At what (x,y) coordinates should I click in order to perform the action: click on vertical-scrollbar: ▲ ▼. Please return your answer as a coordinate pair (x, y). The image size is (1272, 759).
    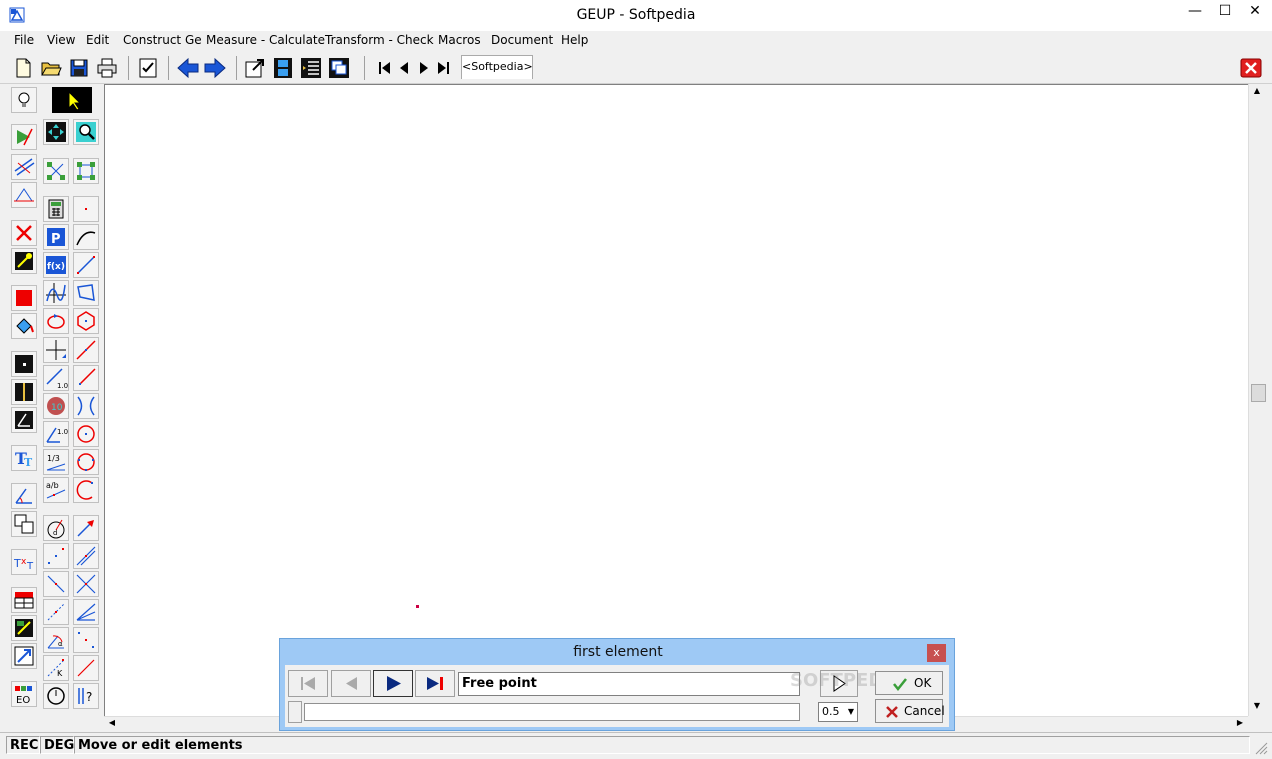
    Looking at the image, I should click on (1257, 400).